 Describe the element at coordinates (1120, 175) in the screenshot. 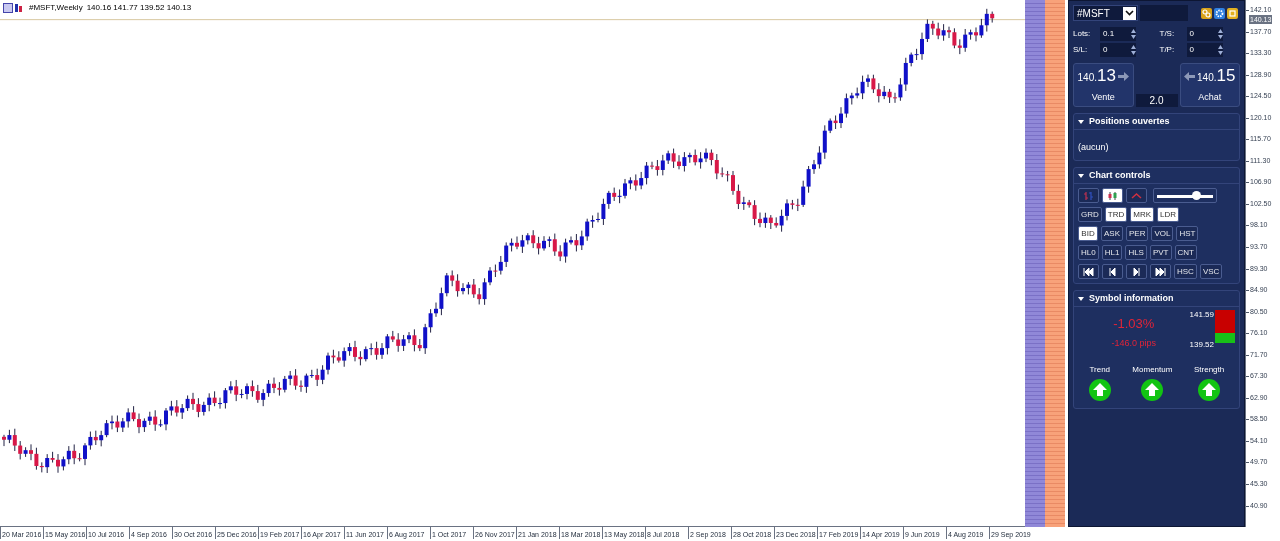

I see `section-title: Chart controls` at that location.